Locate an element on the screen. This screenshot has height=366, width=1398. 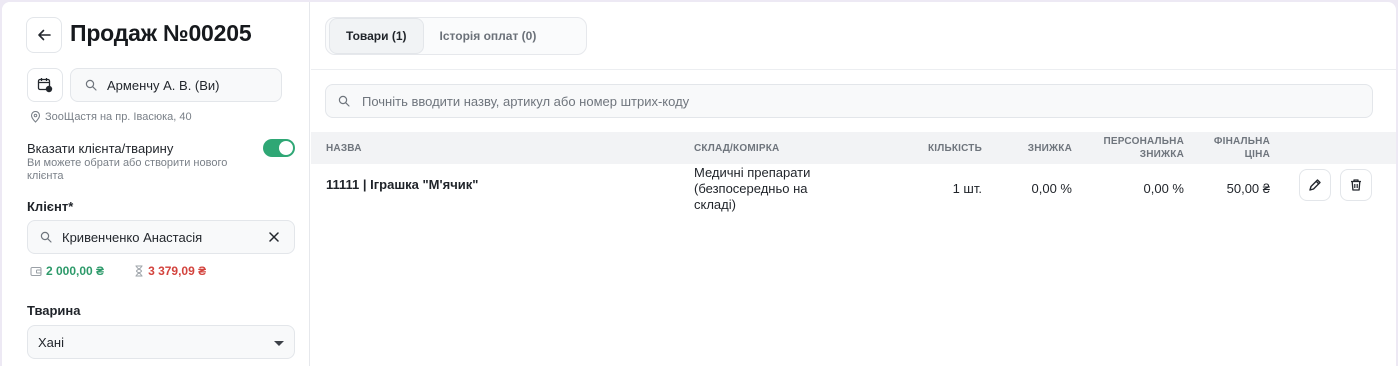
wallet-icon is located at coordinates (36, 271).